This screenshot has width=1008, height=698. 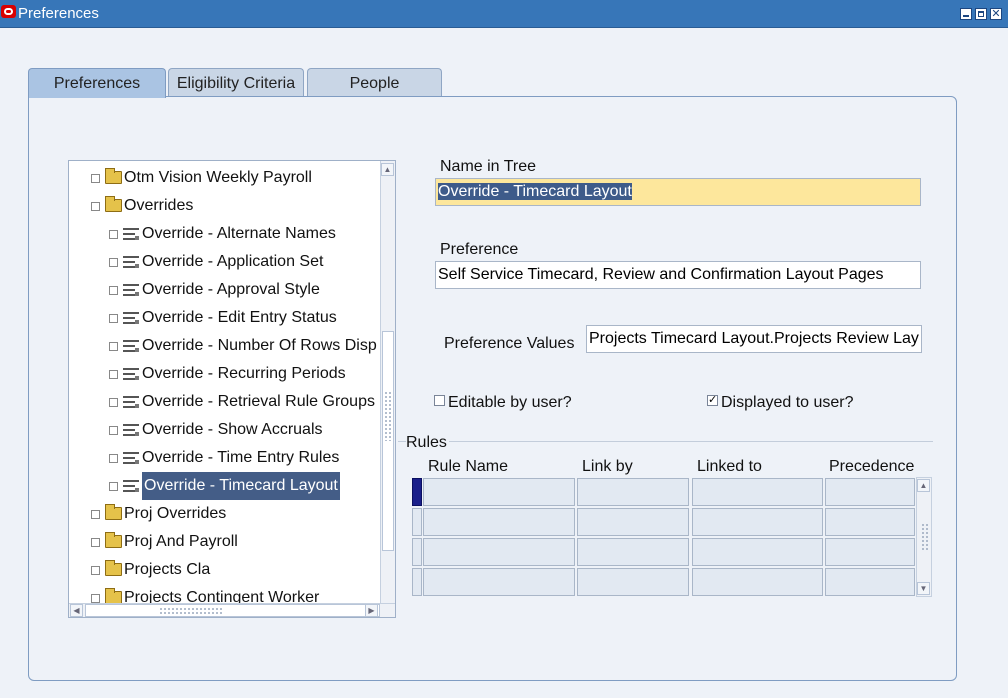 I want to click on tree-folder-item: Otm Vision Weekly Payroll, so click(x=232, y=178).